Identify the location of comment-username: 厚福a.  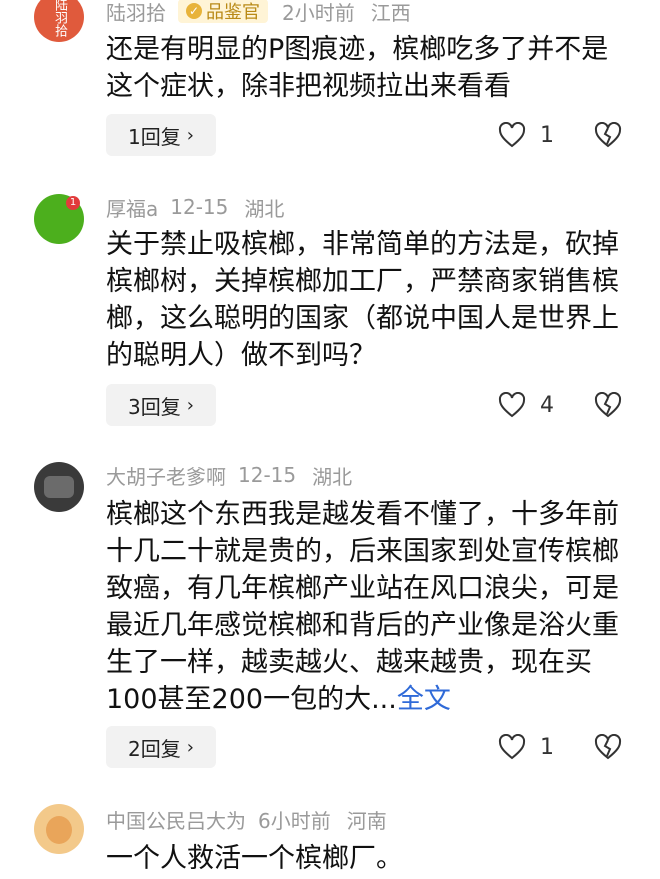
(132, 207).